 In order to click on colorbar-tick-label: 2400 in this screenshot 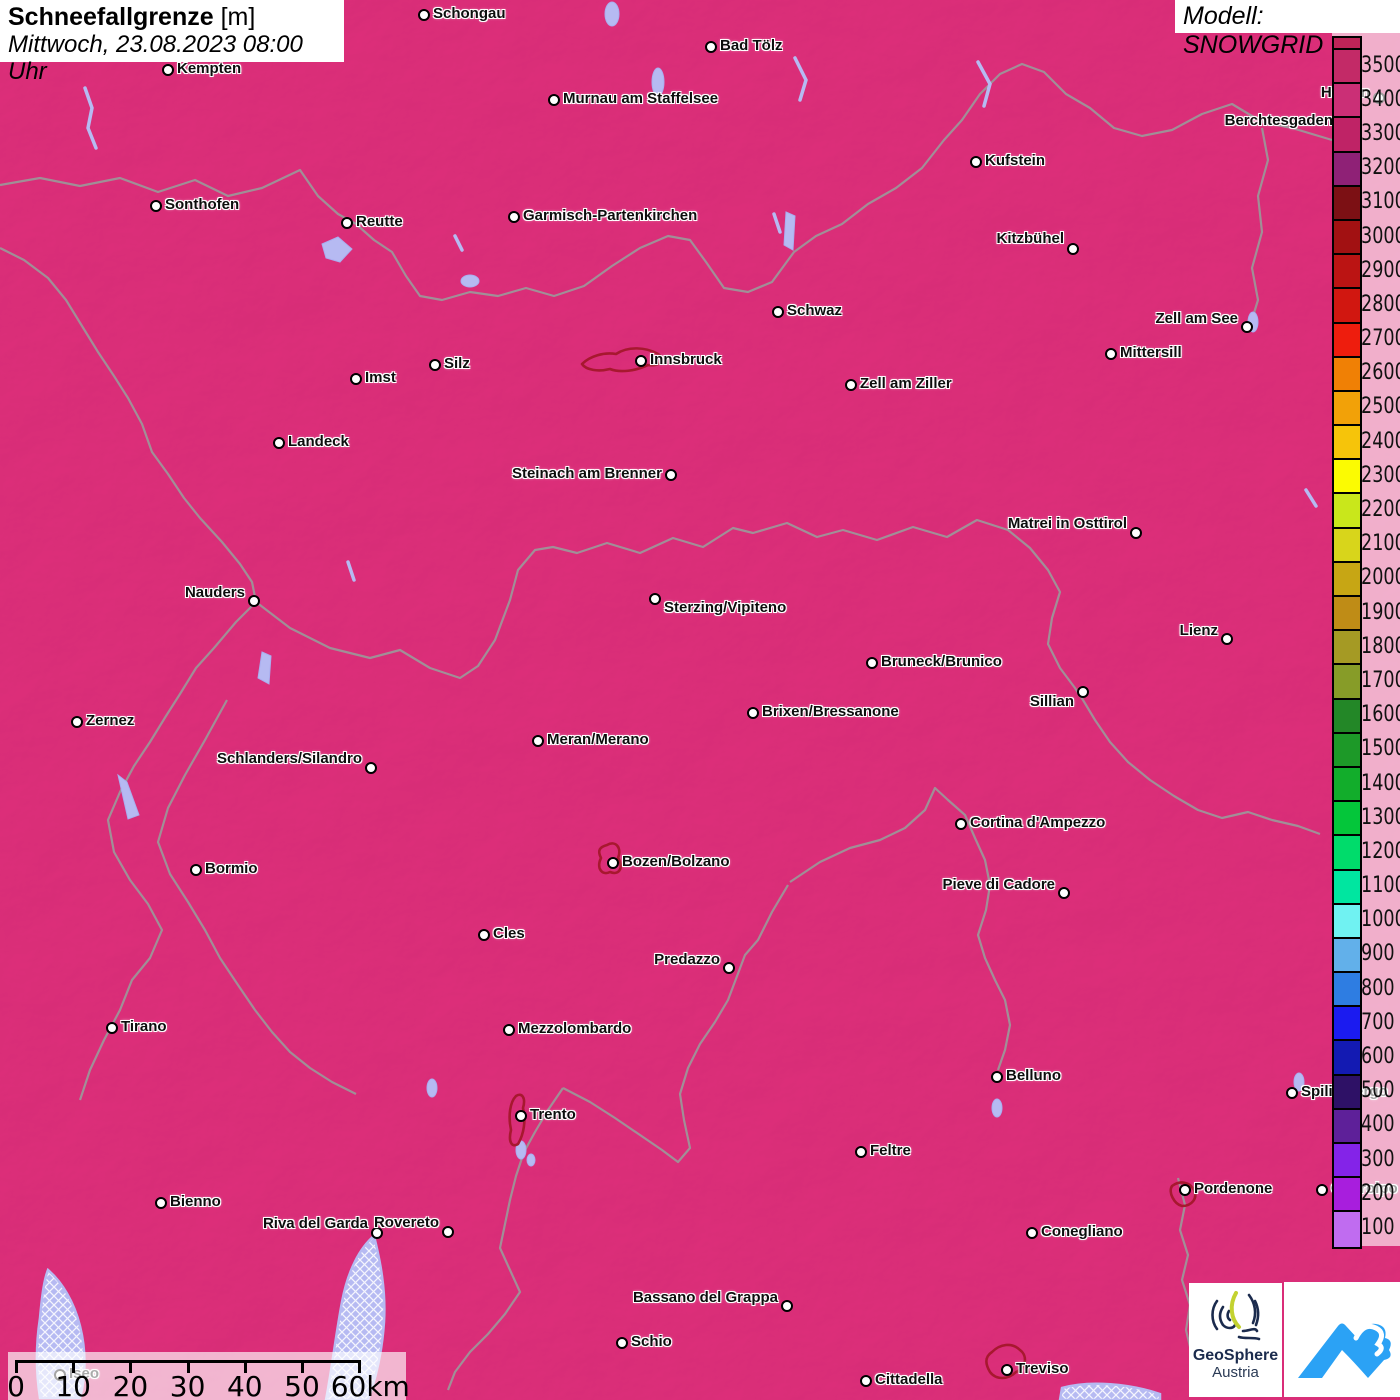, I will do `click(1380, 441)`.